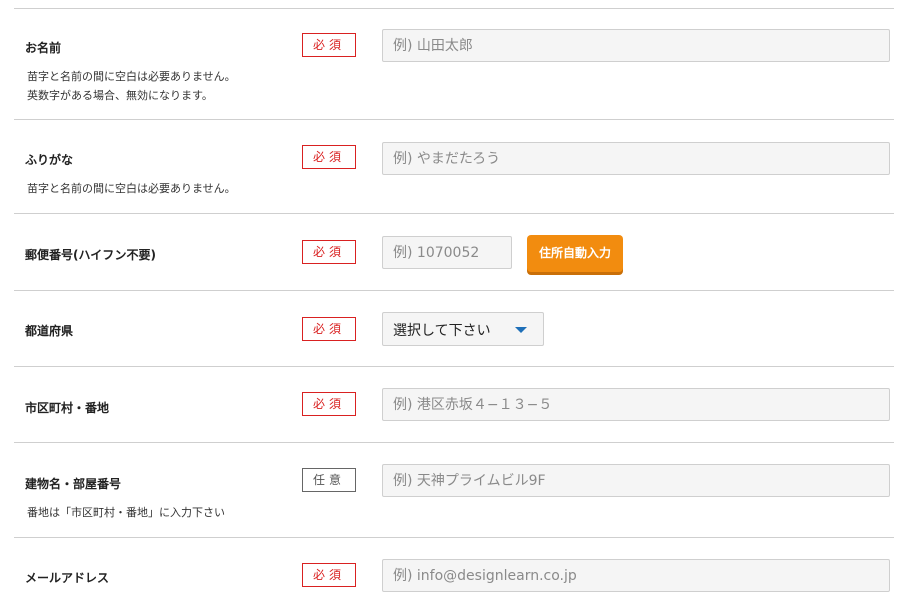 The image size is (924, 602). Describe the element at coordinates (67, 578) in the screenshot. I see `field-label-email: メールアドレス` at that location.